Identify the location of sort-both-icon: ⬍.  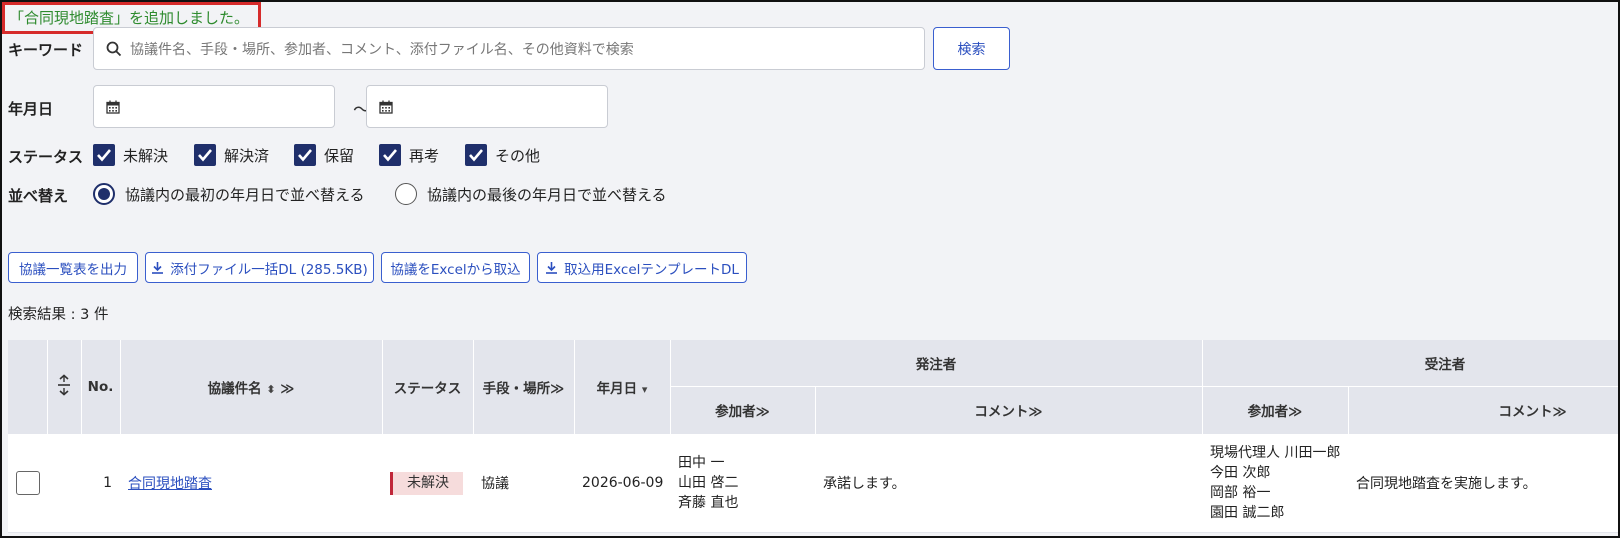
(271, 389).